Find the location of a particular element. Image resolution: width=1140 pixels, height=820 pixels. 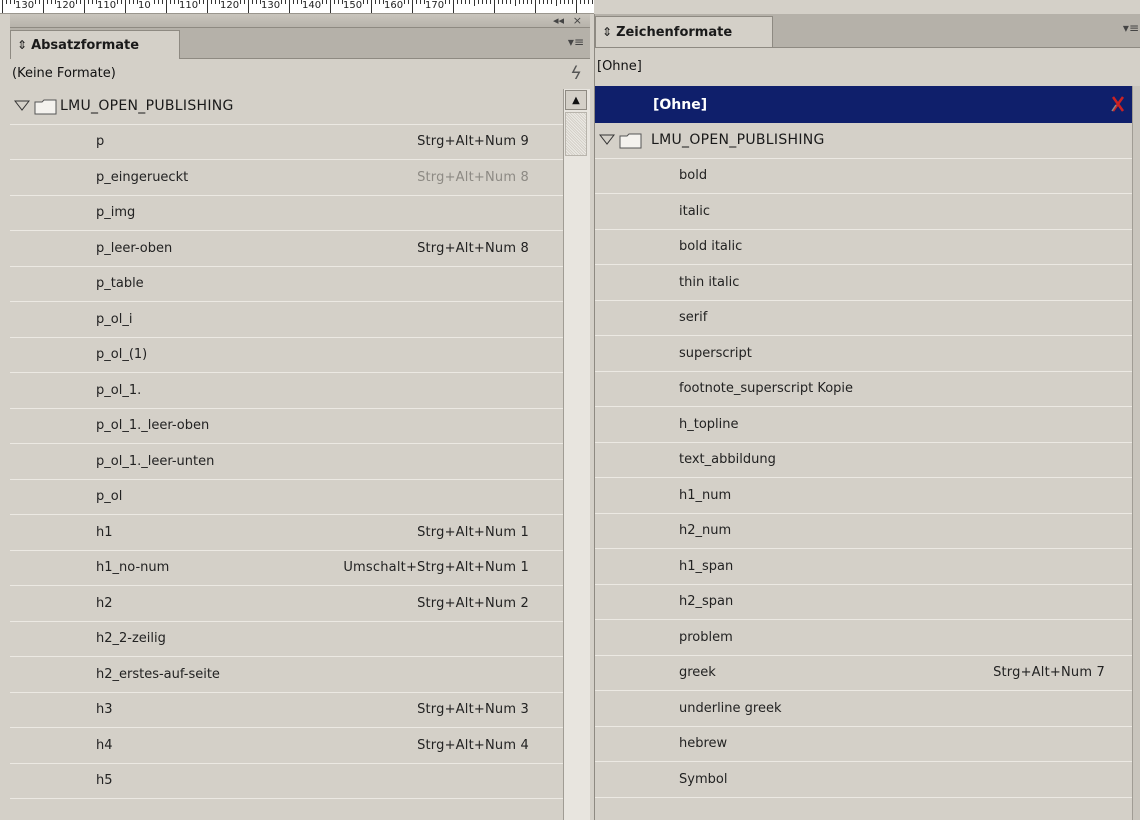

vertical-scrollbar: ▲ is located at coordinates (576, 454).